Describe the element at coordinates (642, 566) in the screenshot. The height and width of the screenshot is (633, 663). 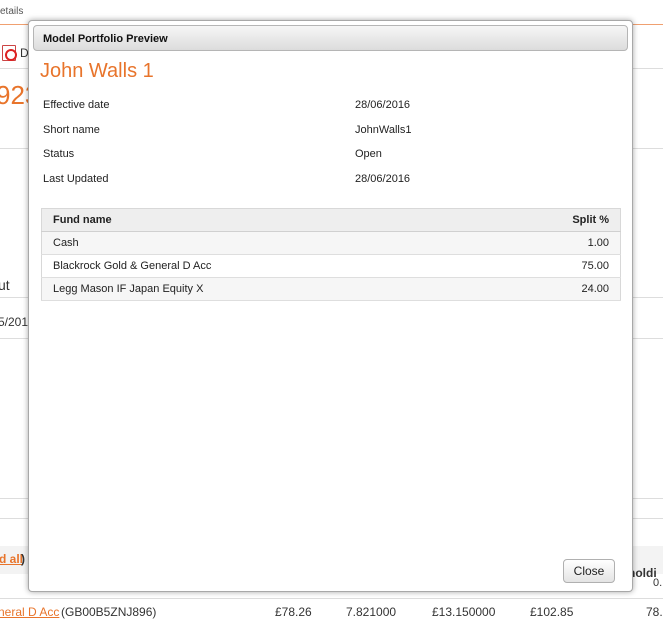
I see `holdings-header: f holdi` at that location.